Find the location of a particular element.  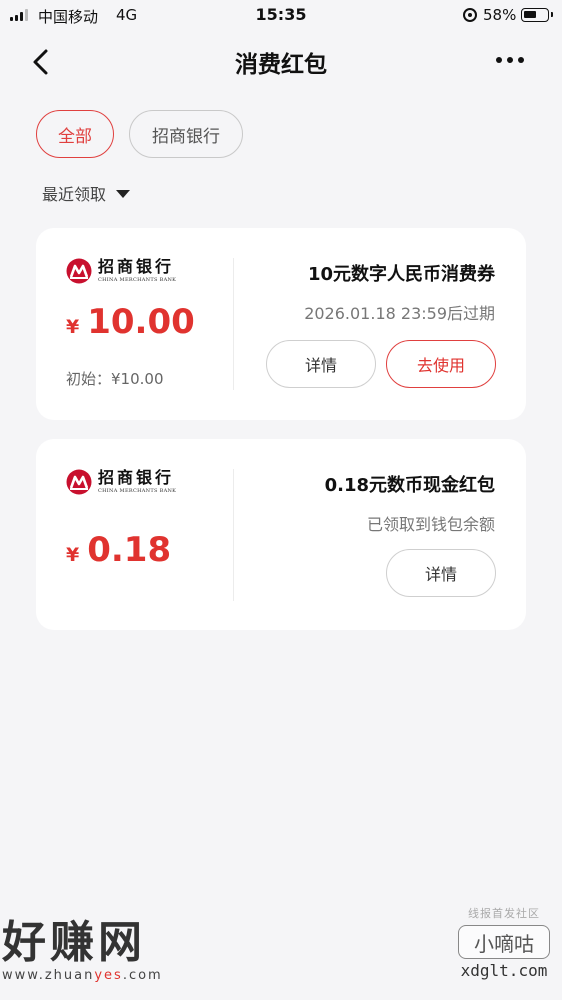

coupon-expiry: 2026.01.18 23:59后过期 is located at coordinates (399, 313).